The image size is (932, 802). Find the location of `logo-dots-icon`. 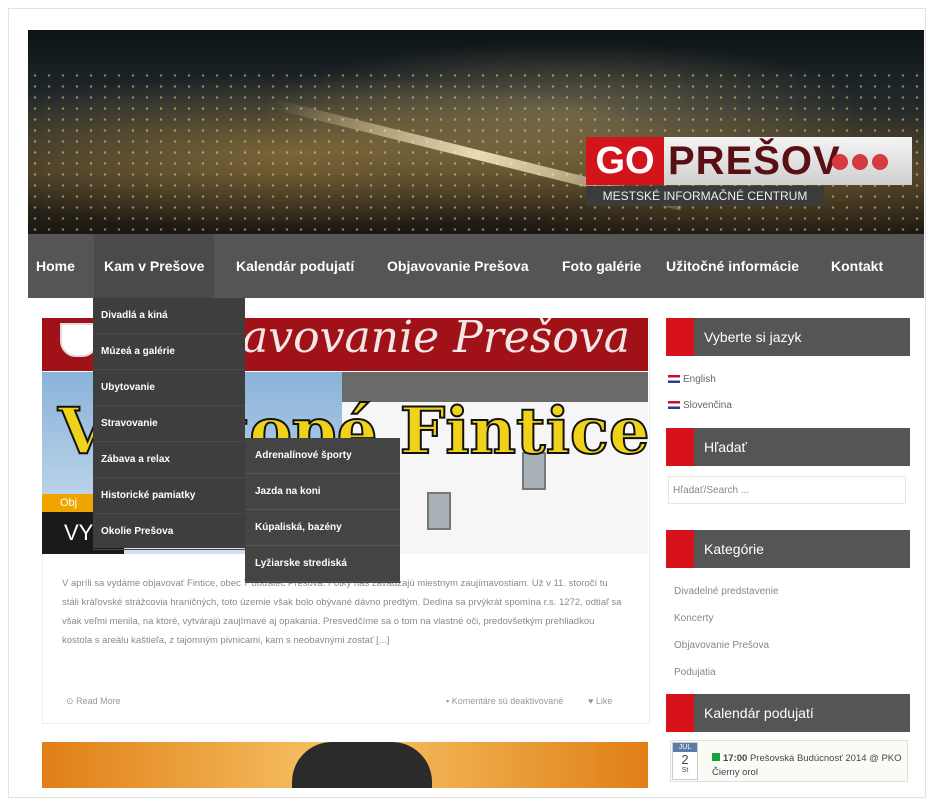

logo-dots-icon is located at coordinates (860, 162).